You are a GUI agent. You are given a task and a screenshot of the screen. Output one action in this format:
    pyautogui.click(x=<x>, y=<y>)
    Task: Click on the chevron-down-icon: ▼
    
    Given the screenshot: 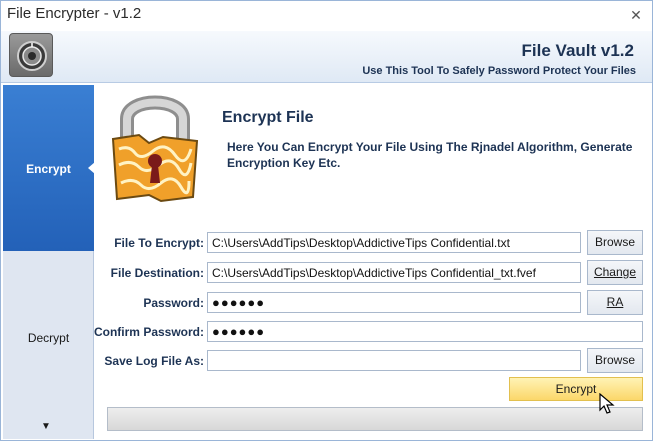 What is the action you would take?
    pyautogui.click(x=46, y=426)
    